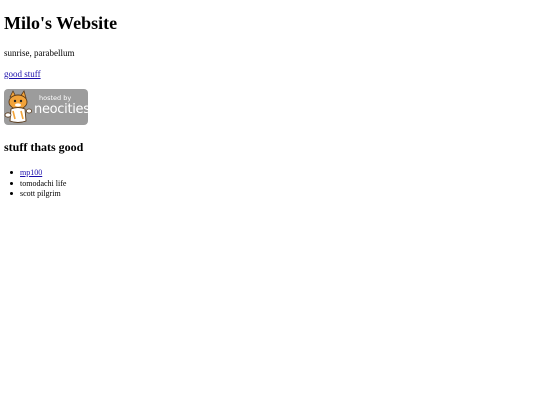 Image resolution: width=540 pixels, height=405 pixels. I want to click on badge-neocities: neocities, so click(61, 109).